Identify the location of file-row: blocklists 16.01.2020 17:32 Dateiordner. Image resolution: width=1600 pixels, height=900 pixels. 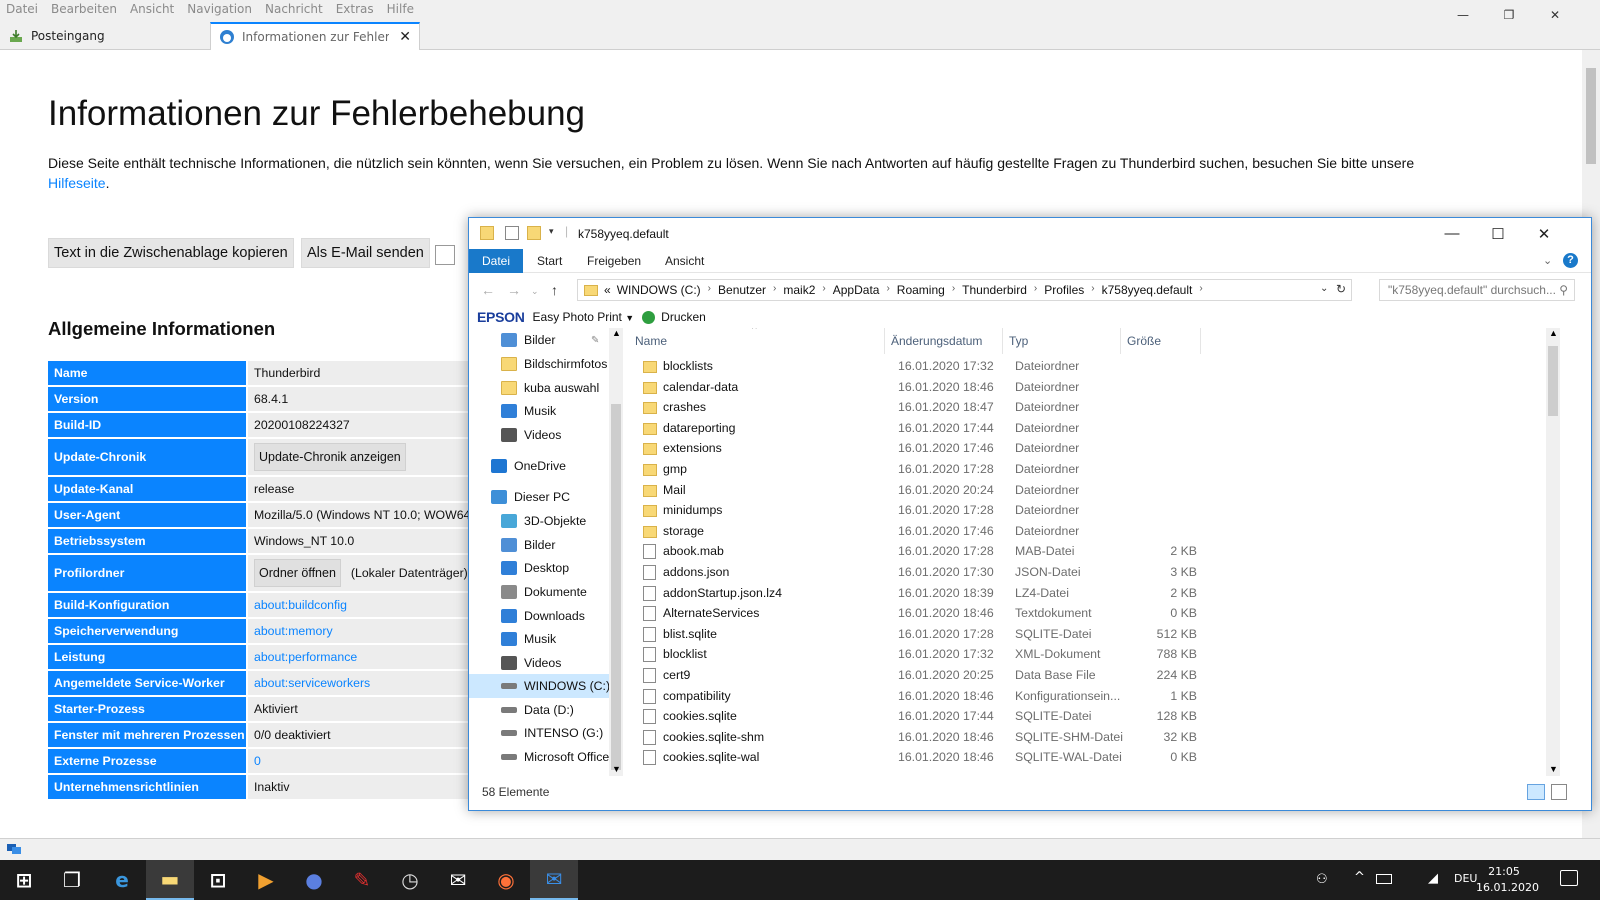
(924, 366).